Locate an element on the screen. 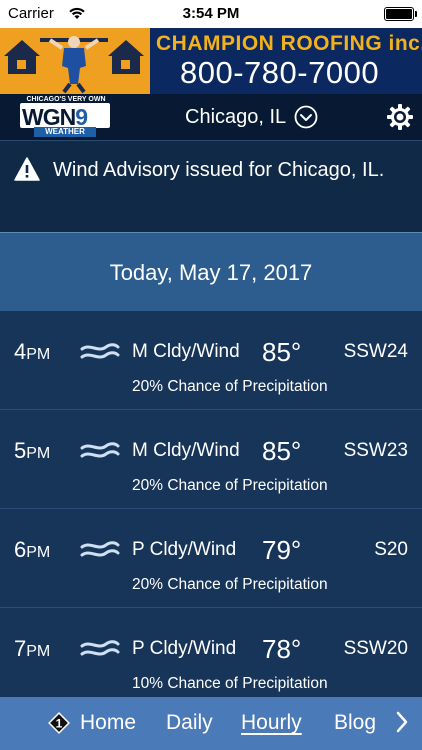  logo-subtitle: WEATHER is located at coordinates (65, 132).